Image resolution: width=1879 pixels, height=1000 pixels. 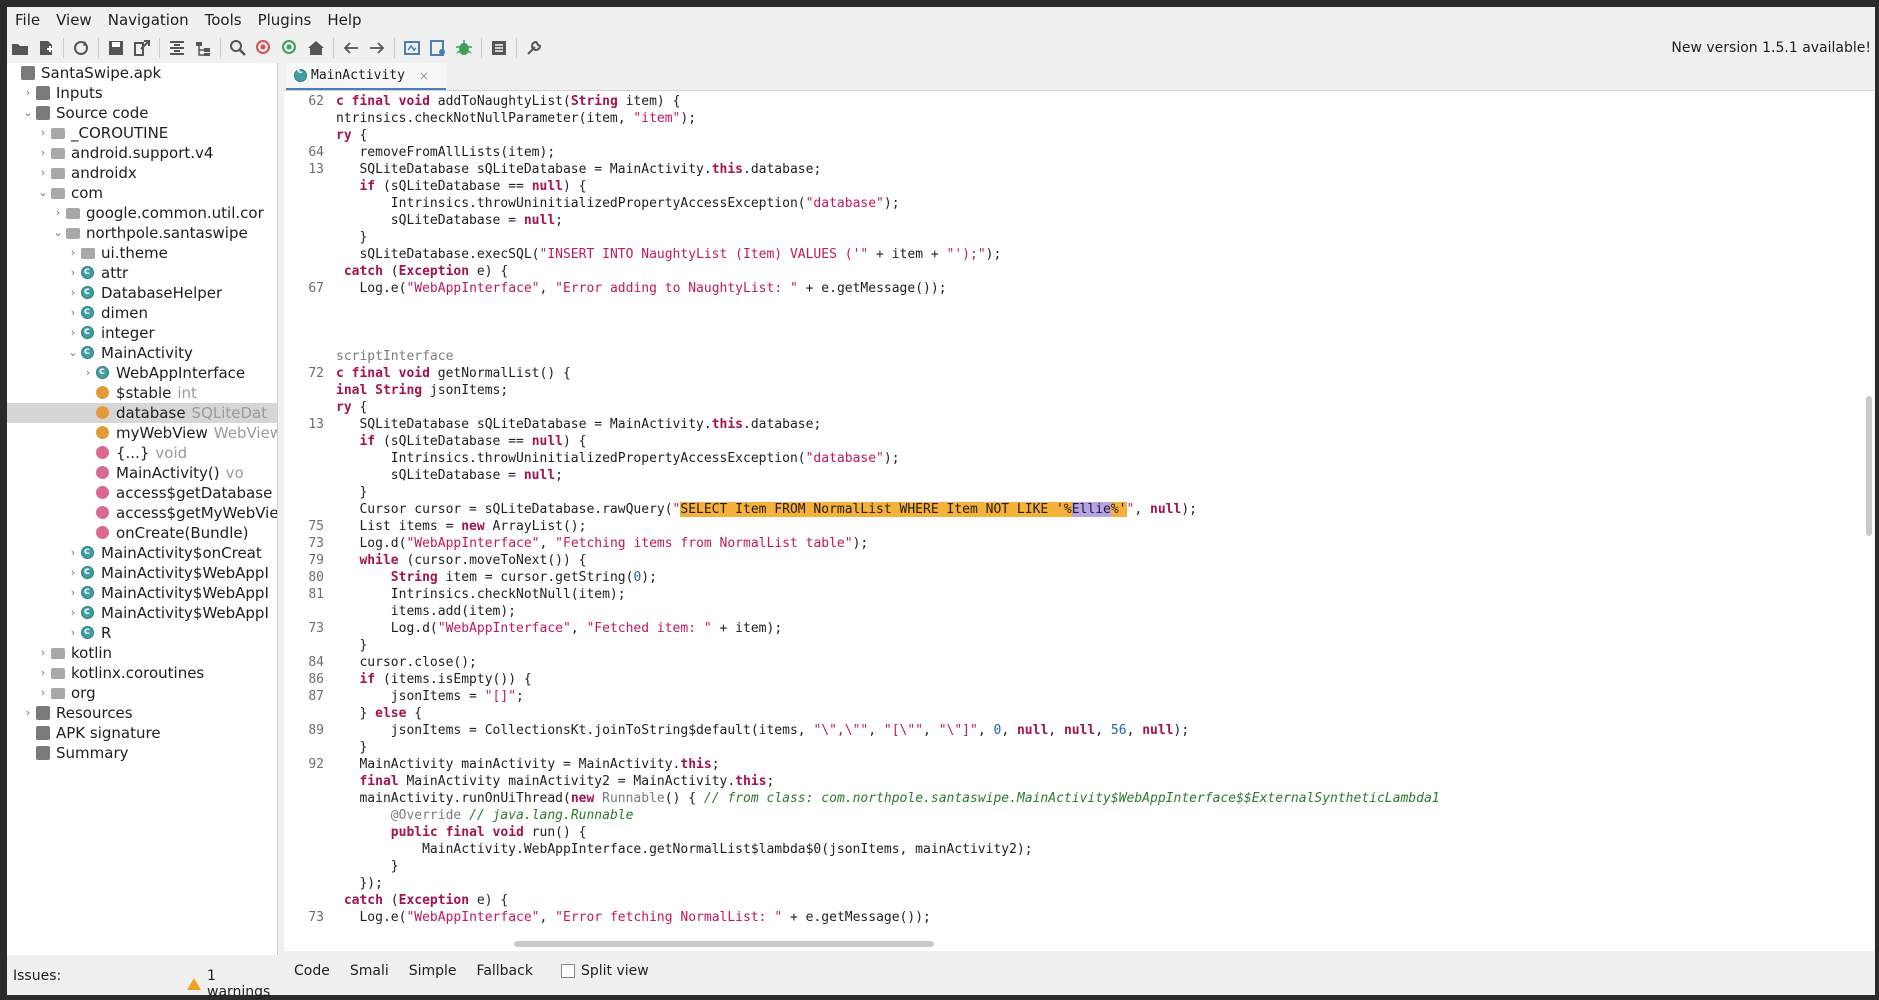 What do you see at coordinates (505, 971) in the screenshot?
I see `tab-fallback: Fallback` at bounding box center [505, 971].